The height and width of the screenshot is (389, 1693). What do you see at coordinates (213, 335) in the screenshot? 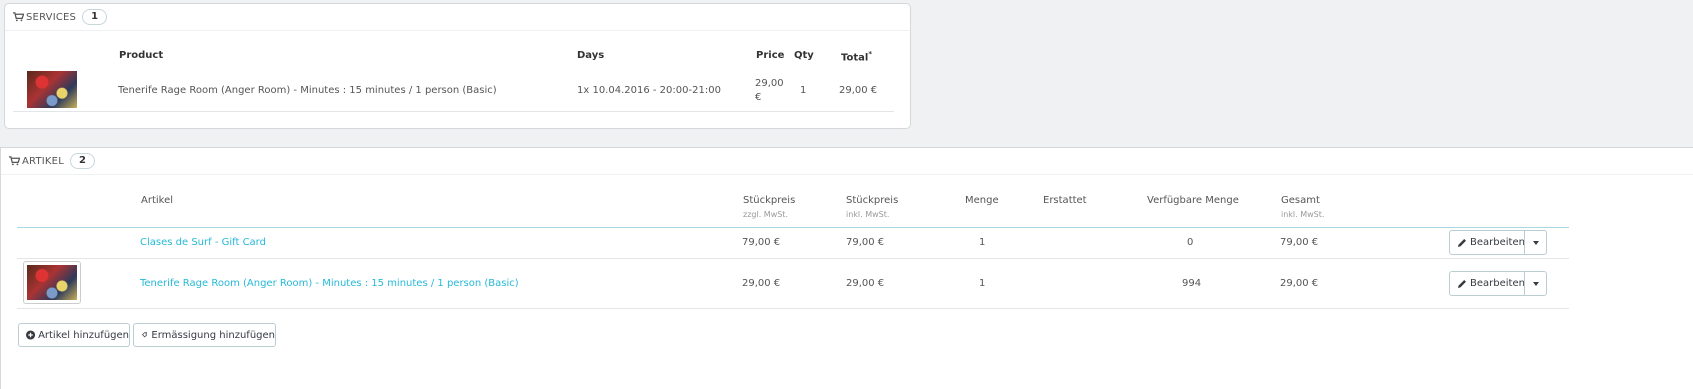
I see `add-discount-label: Ermässigung hinzufügen` at bounding box center [213, 335].